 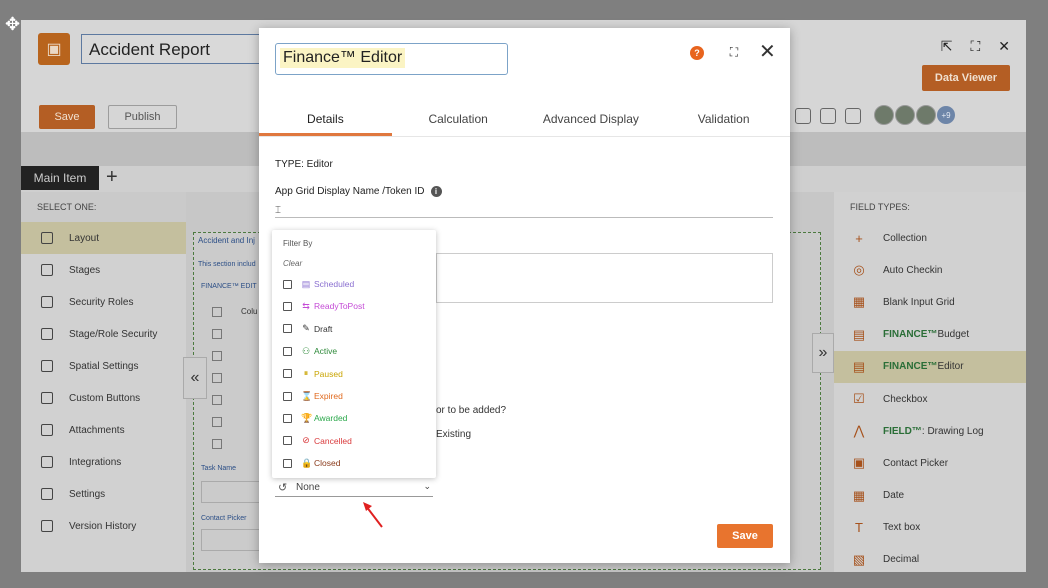 I want to click on close-icon: ✕, so click(x=767, y=52).